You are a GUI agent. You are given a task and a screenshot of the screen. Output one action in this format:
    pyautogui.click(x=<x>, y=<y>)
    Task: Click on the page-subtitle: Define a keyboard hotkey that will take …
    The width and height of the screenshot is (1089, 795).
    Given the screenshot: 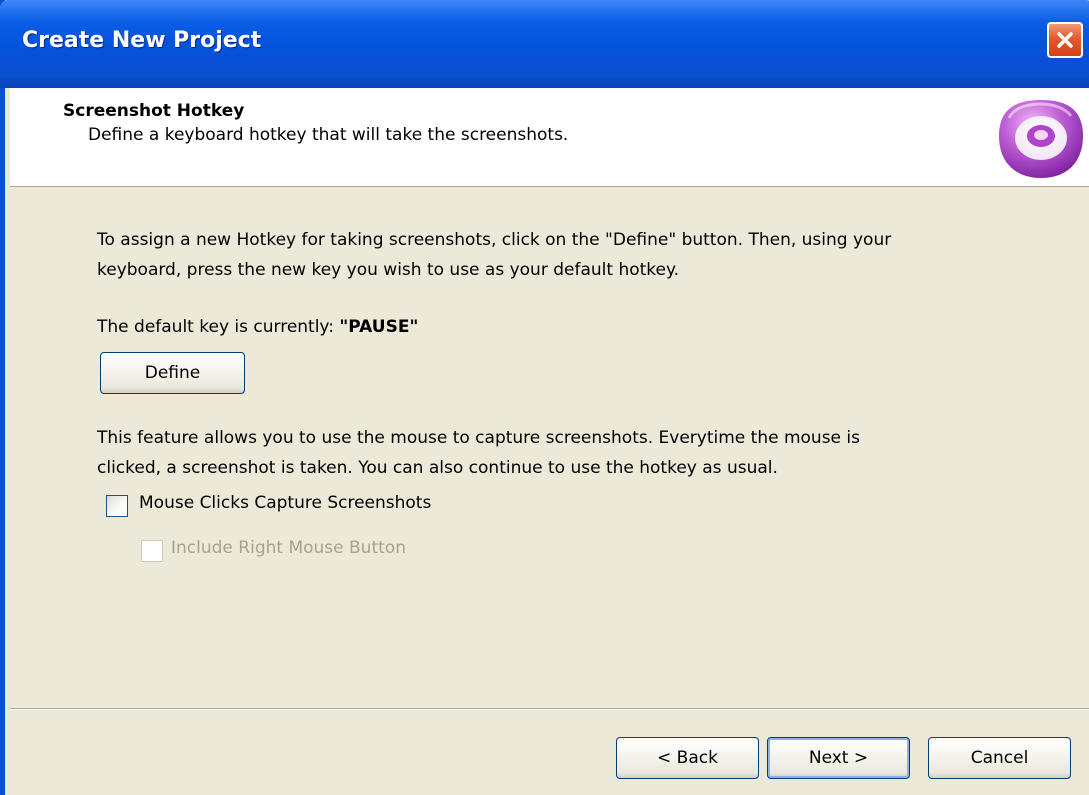 What is the action you would take?
    pyautogui.click(x=328, y=135)
    